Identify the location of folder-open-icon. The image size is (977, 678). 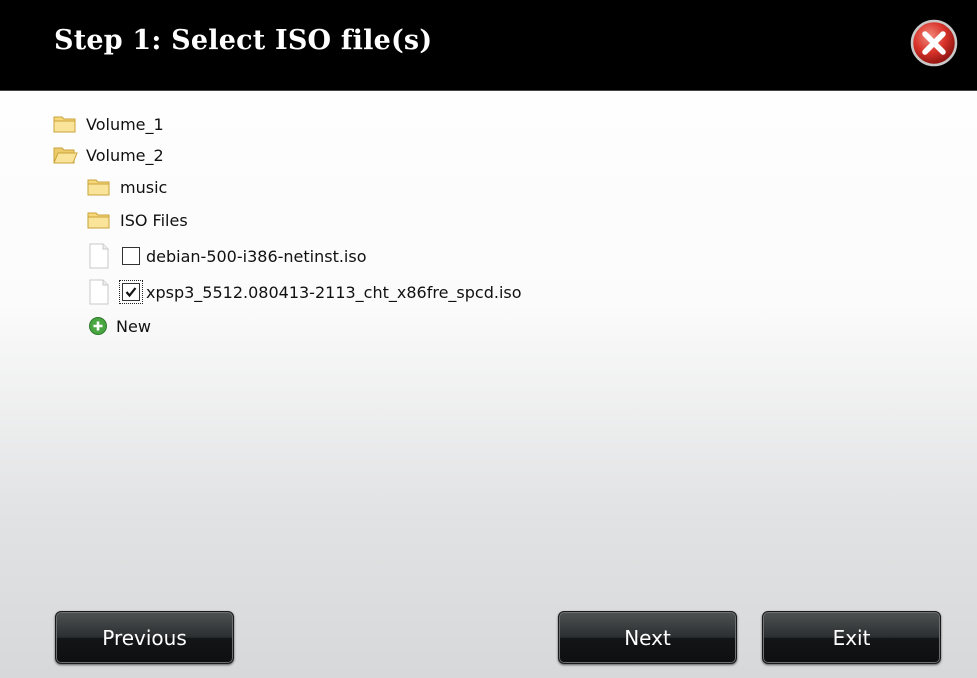
(65, 155).